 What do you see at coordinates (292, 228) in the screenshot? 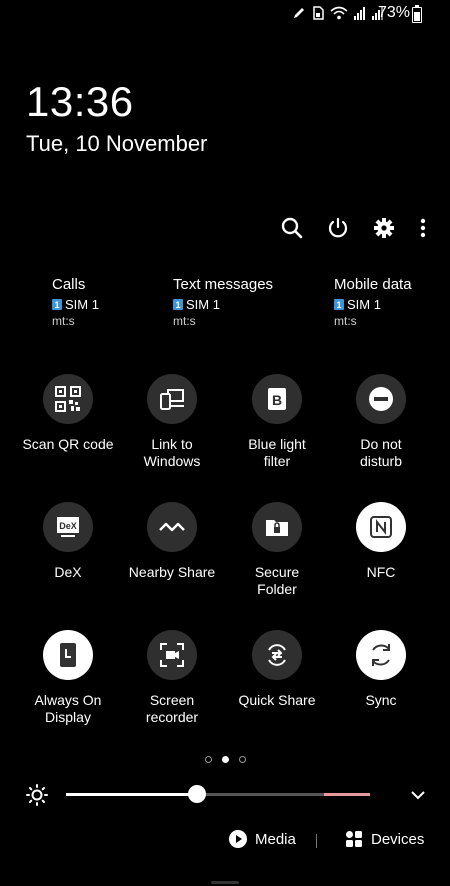
I see `search-icon` at bounding box center [292, 228].